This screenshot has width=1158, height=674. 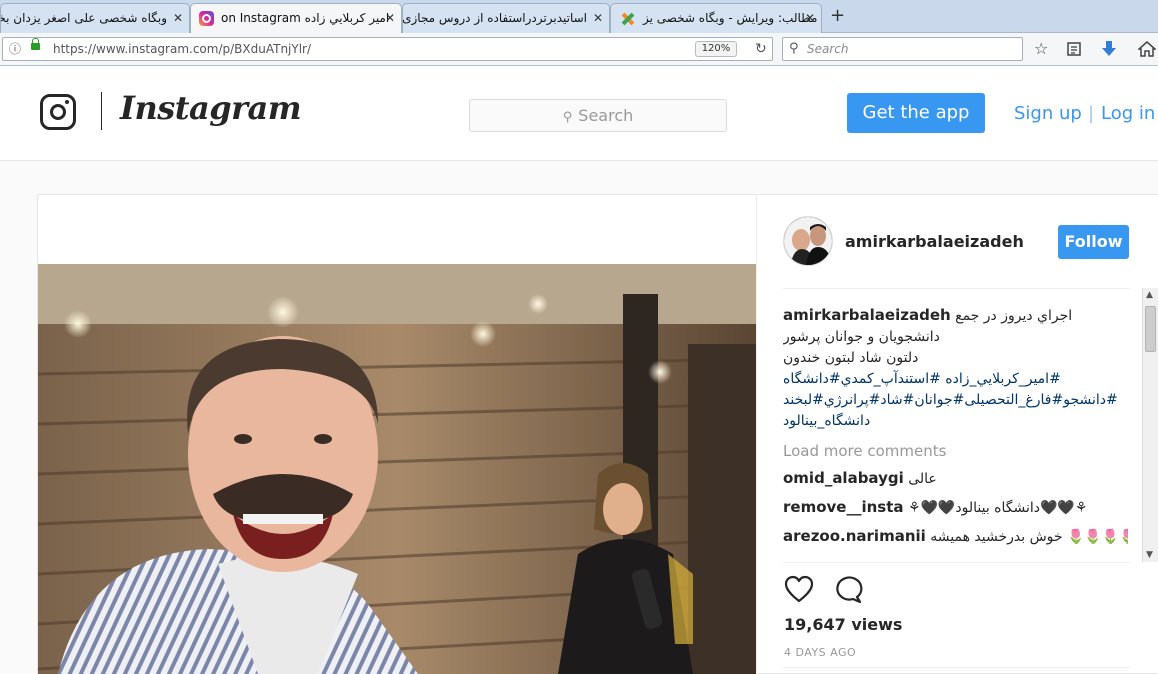 I want to click on home-icon, so click(x=1147, y=49).